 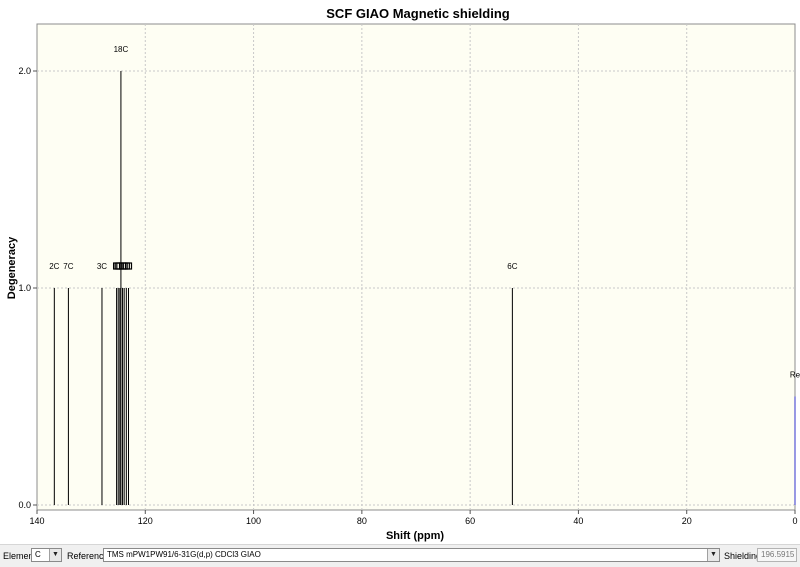 What do you see at coordinates (24, 71) in the screenshot?
I see `y-tick-label: 2.0` at bounding box center [24, 71].